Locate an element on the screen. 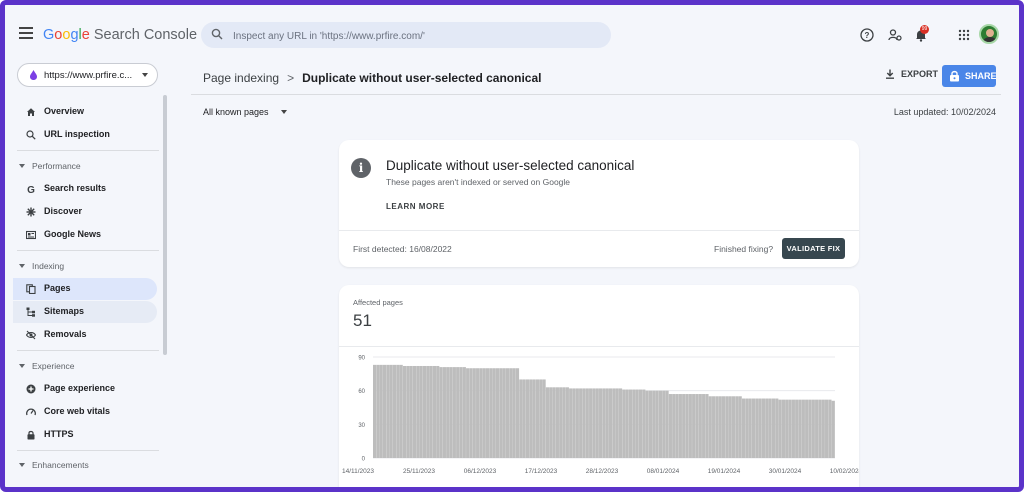 This screenshot has width=1024, height=492. y-tick-label: 30 is located at coordinates (361, 426).